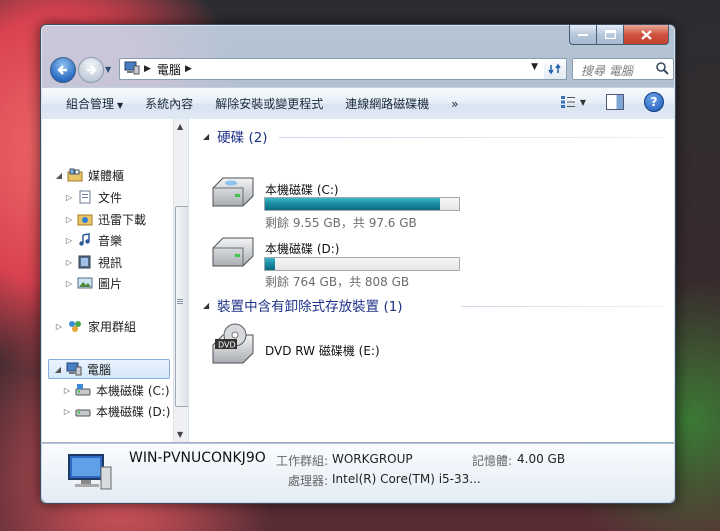 Image resolution: width=720 pixels, height=531 pixels. What do you see at coordinates (471, 137) in the screenshot?
I see `group-divider` at bounding box center [471, 137].